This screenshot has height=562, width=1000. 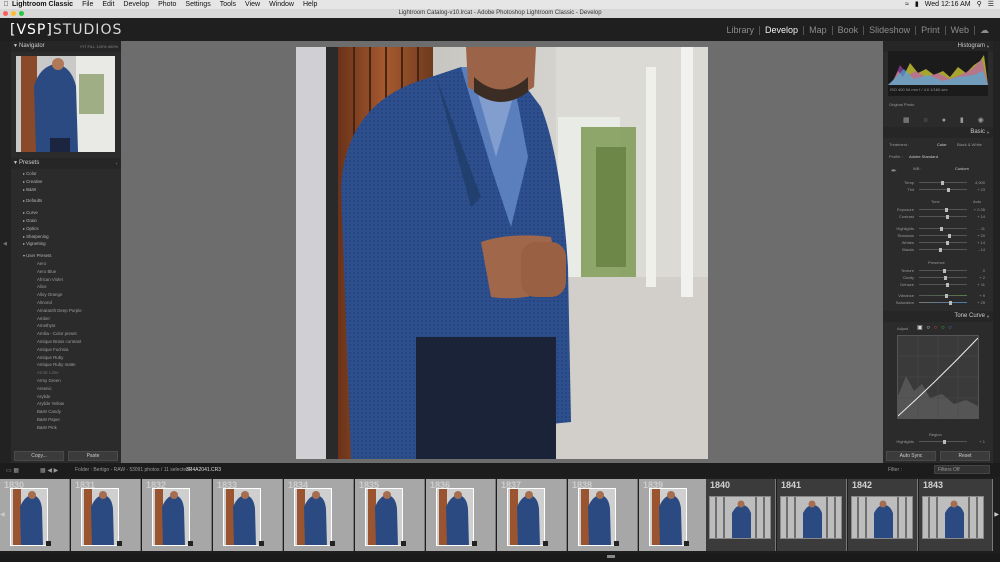 What do you see at coordinates (66, 428) in the screenshot?
I see `preset-item: B&W Pink` at bounding box center [66, 428].